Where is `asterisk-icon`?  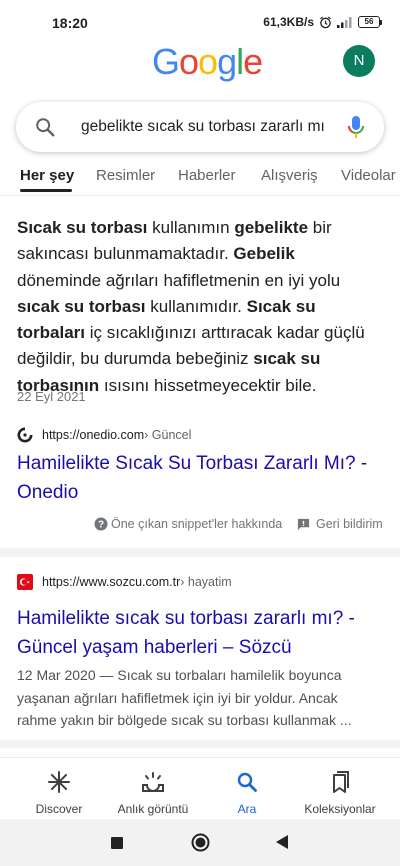
asterisk-icon is located at coordinates (59, 782).